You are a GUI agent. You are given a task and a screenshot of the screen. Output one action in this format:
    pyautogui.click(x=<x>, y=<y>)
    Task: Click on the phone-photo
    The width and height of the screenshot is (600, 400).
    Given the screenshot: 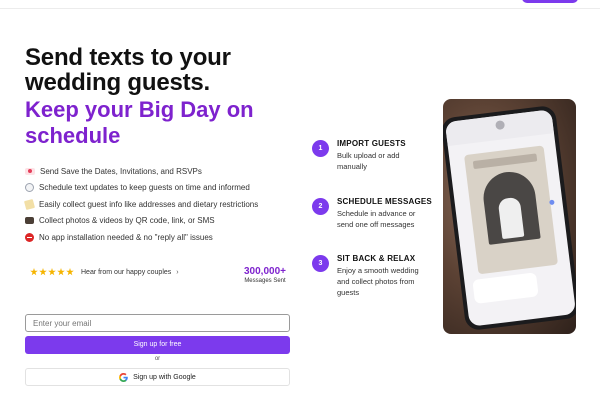 What is the action you would take?
    pyautogui.click(x=509, y=216)
    